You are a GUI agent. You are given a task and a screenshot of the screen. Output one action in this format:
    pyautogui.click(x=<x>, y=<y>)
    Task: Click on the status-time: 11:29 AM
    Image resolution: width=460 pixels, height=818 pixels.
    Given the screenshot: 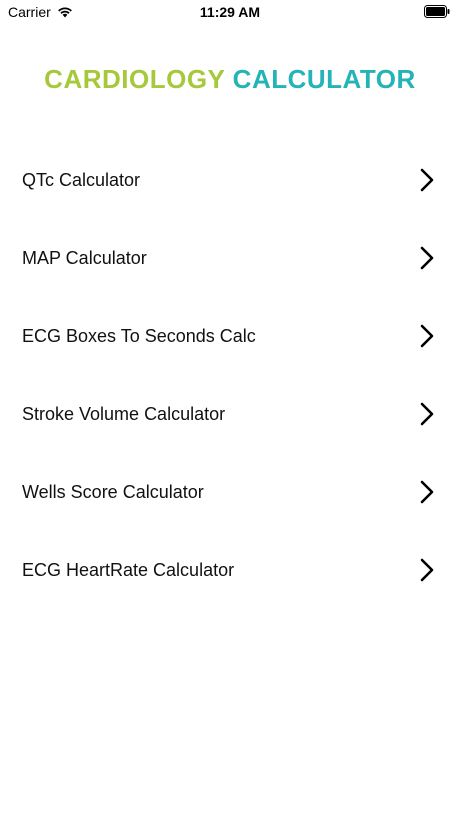 What is the action you would take?
    pyautogui.click(x=230, y=12)
    